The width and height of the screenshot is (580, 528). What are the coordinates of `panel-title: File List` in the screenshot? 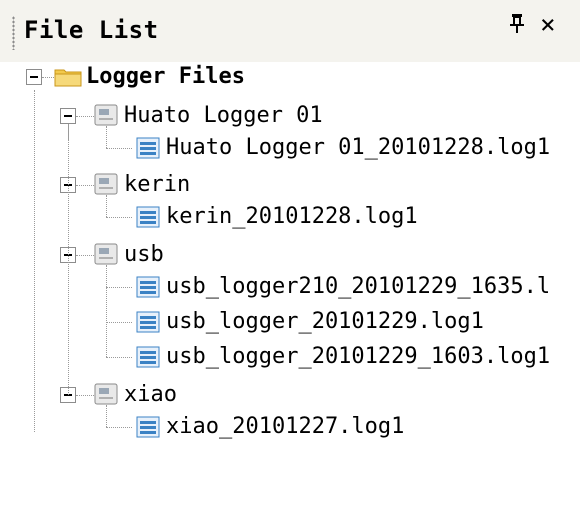 It's located at (91, 30).